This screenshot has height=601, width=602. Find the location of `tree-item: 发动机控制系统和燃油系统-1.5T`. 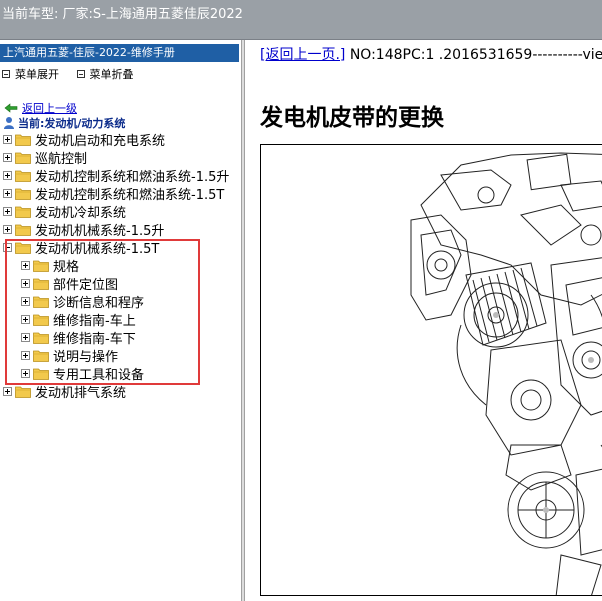

tree-item: 发动机控制系统和燃油系统-1.5T is located at coordinates (114, 193).